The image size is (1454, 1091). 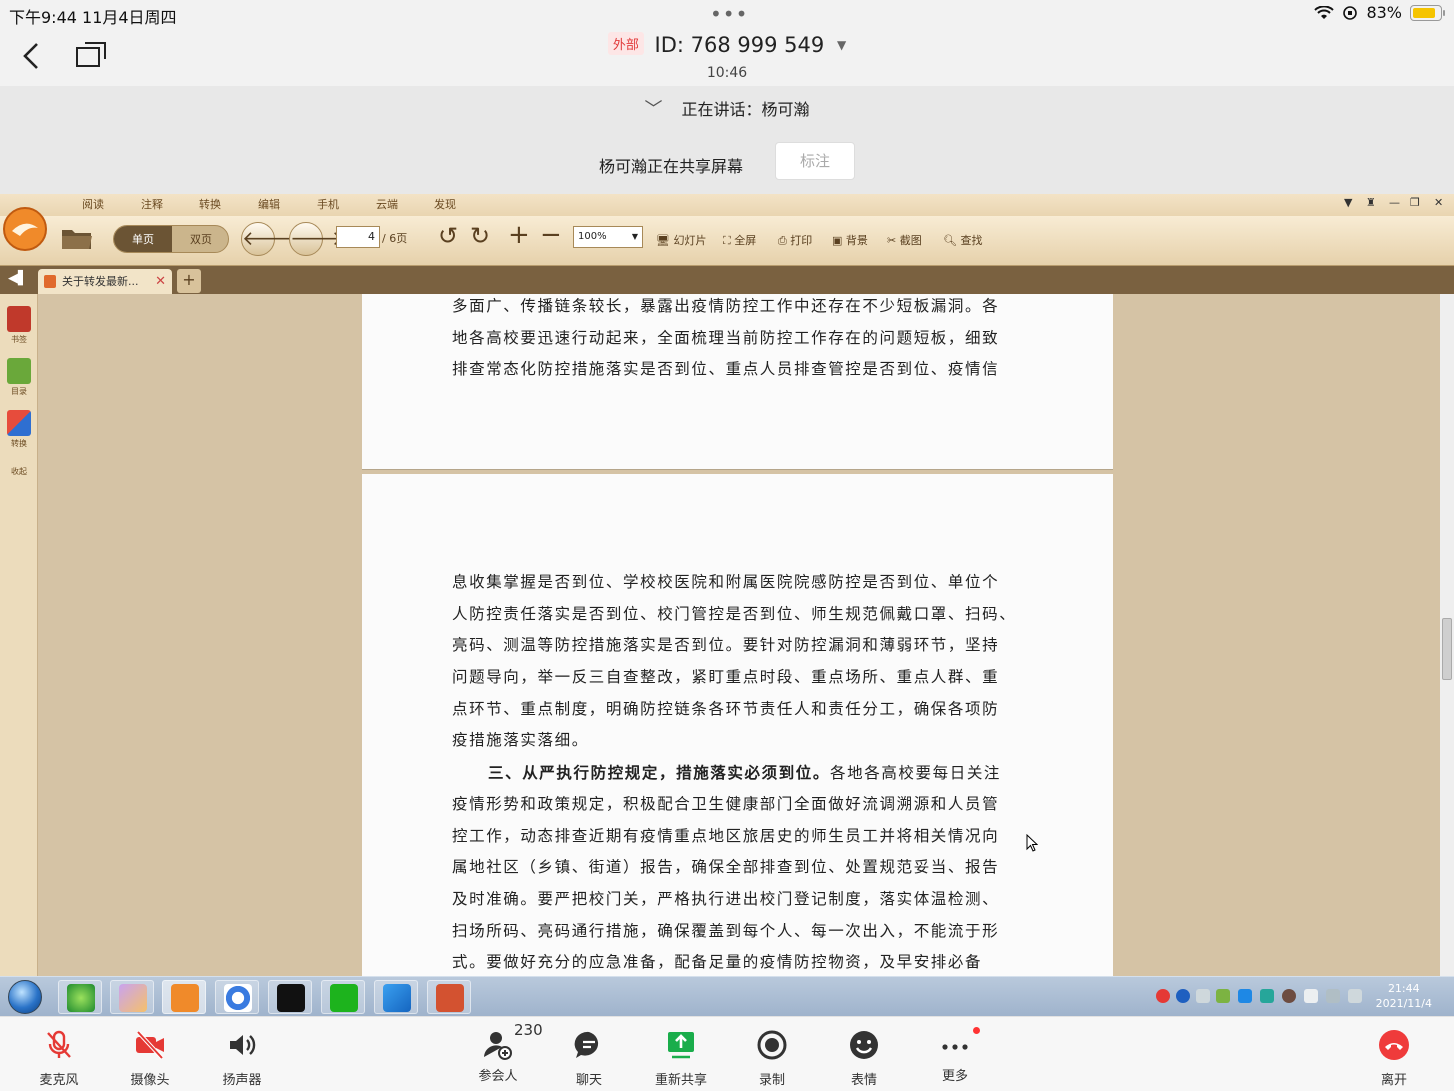 What do you see at coordinates (1311, 996) in the screenshot?
I see `tray-usb-icon` at bounding box center [1311, 996].